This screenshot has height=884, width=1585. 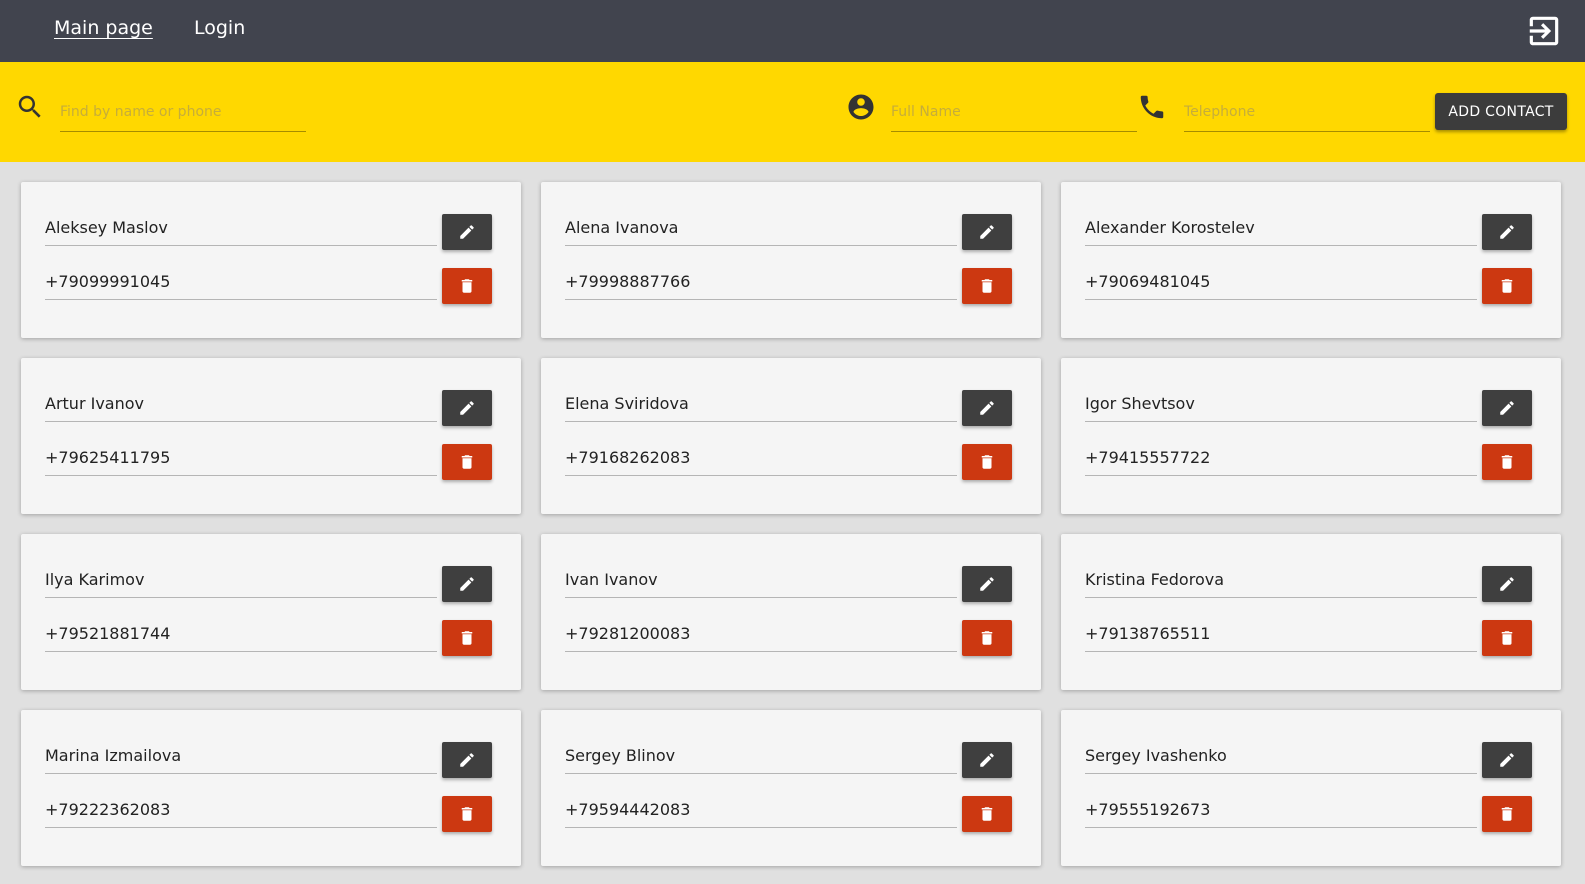 What do you see at coordinates (791, 612) in the screenshot?
I see `contact-card: Ivan Ivanov +79281200083` at bounding box center [791, 612].